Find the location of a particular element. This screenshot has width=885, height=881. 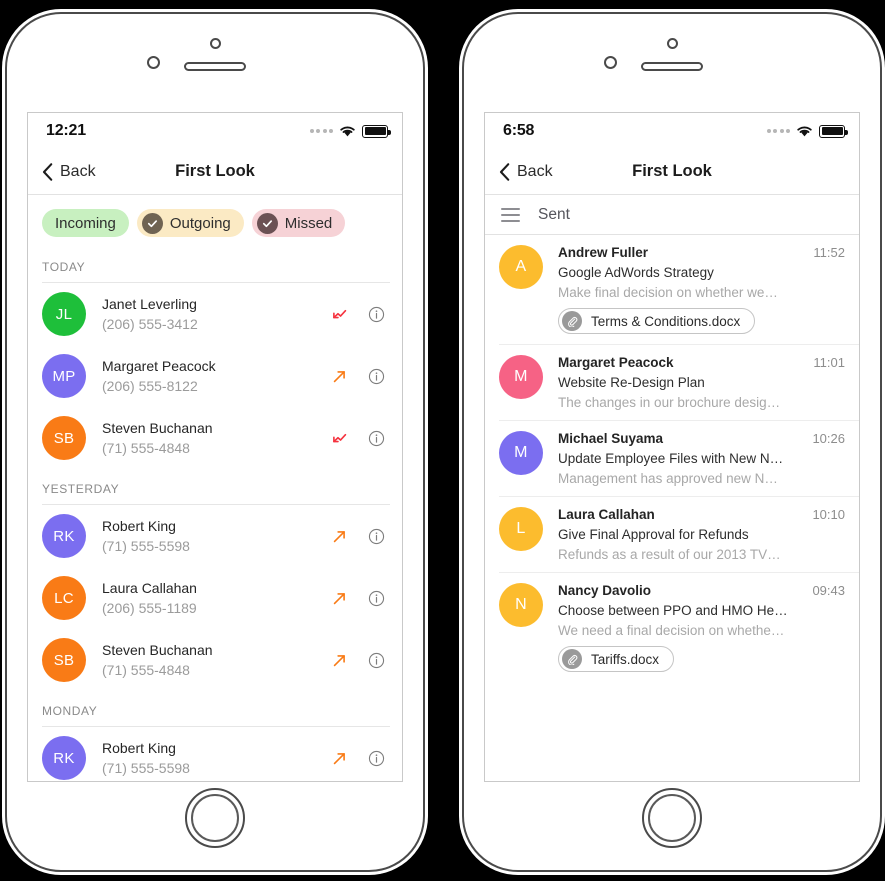

filter-chip-outgoing: Outgoing is located at coordinates (190, 223).